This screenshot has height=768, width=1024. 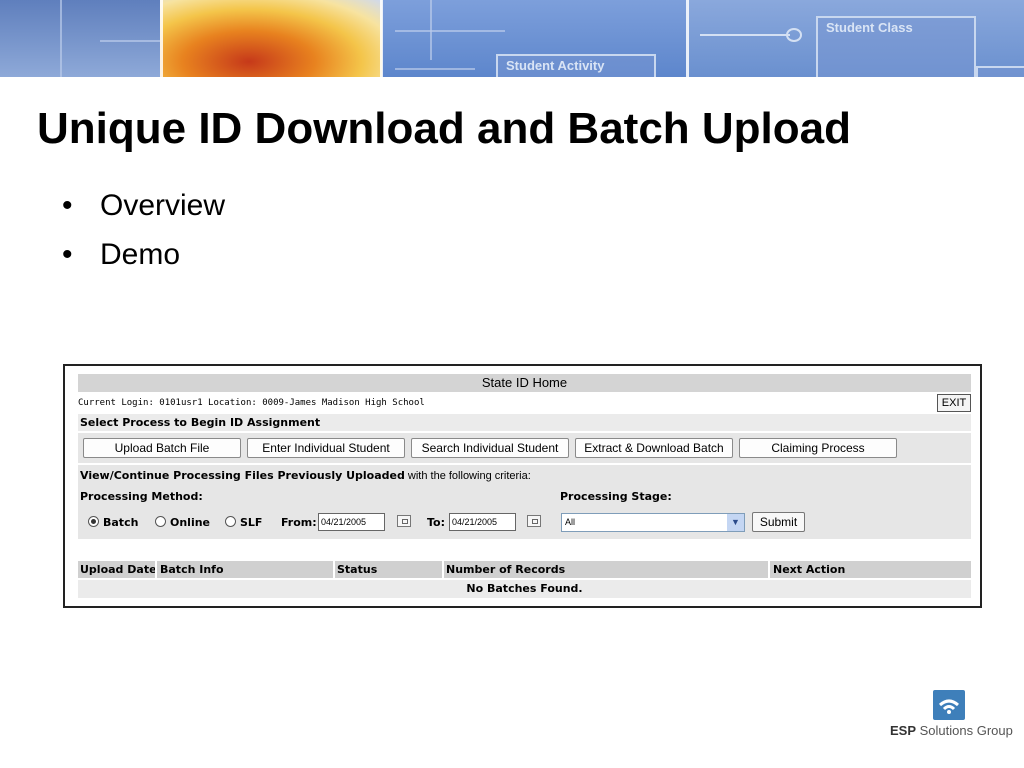 What do you see at coordinates (436, 522) in the screenshot?
I see `to-label: To:` at bounding box center [436, 522].